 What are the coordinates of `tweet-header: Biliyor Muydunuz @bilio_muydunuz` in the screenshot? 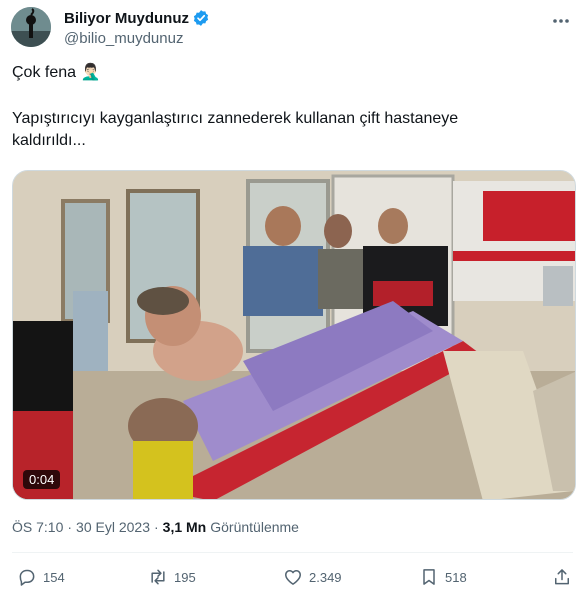 It's located at (291, 29).